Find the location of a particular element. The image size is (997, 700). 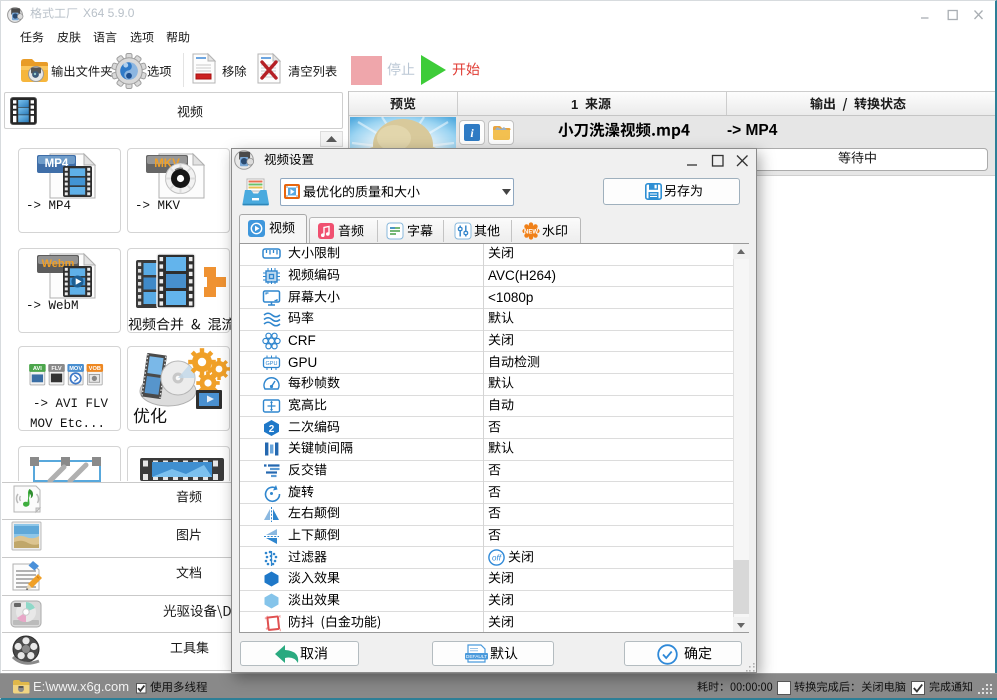

svg-text: DEFAULT is located at coordinates (476, 657).